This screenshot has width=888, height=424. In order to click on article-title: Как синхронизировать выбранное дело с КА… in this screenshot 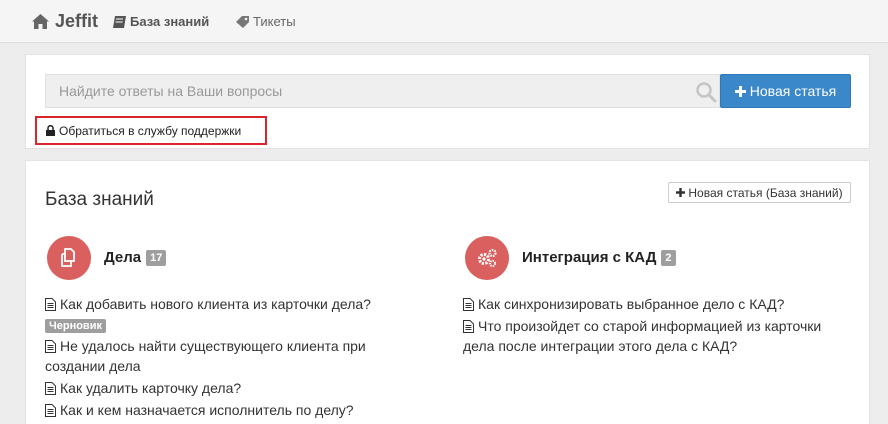, I will do `click(631, 304)`.